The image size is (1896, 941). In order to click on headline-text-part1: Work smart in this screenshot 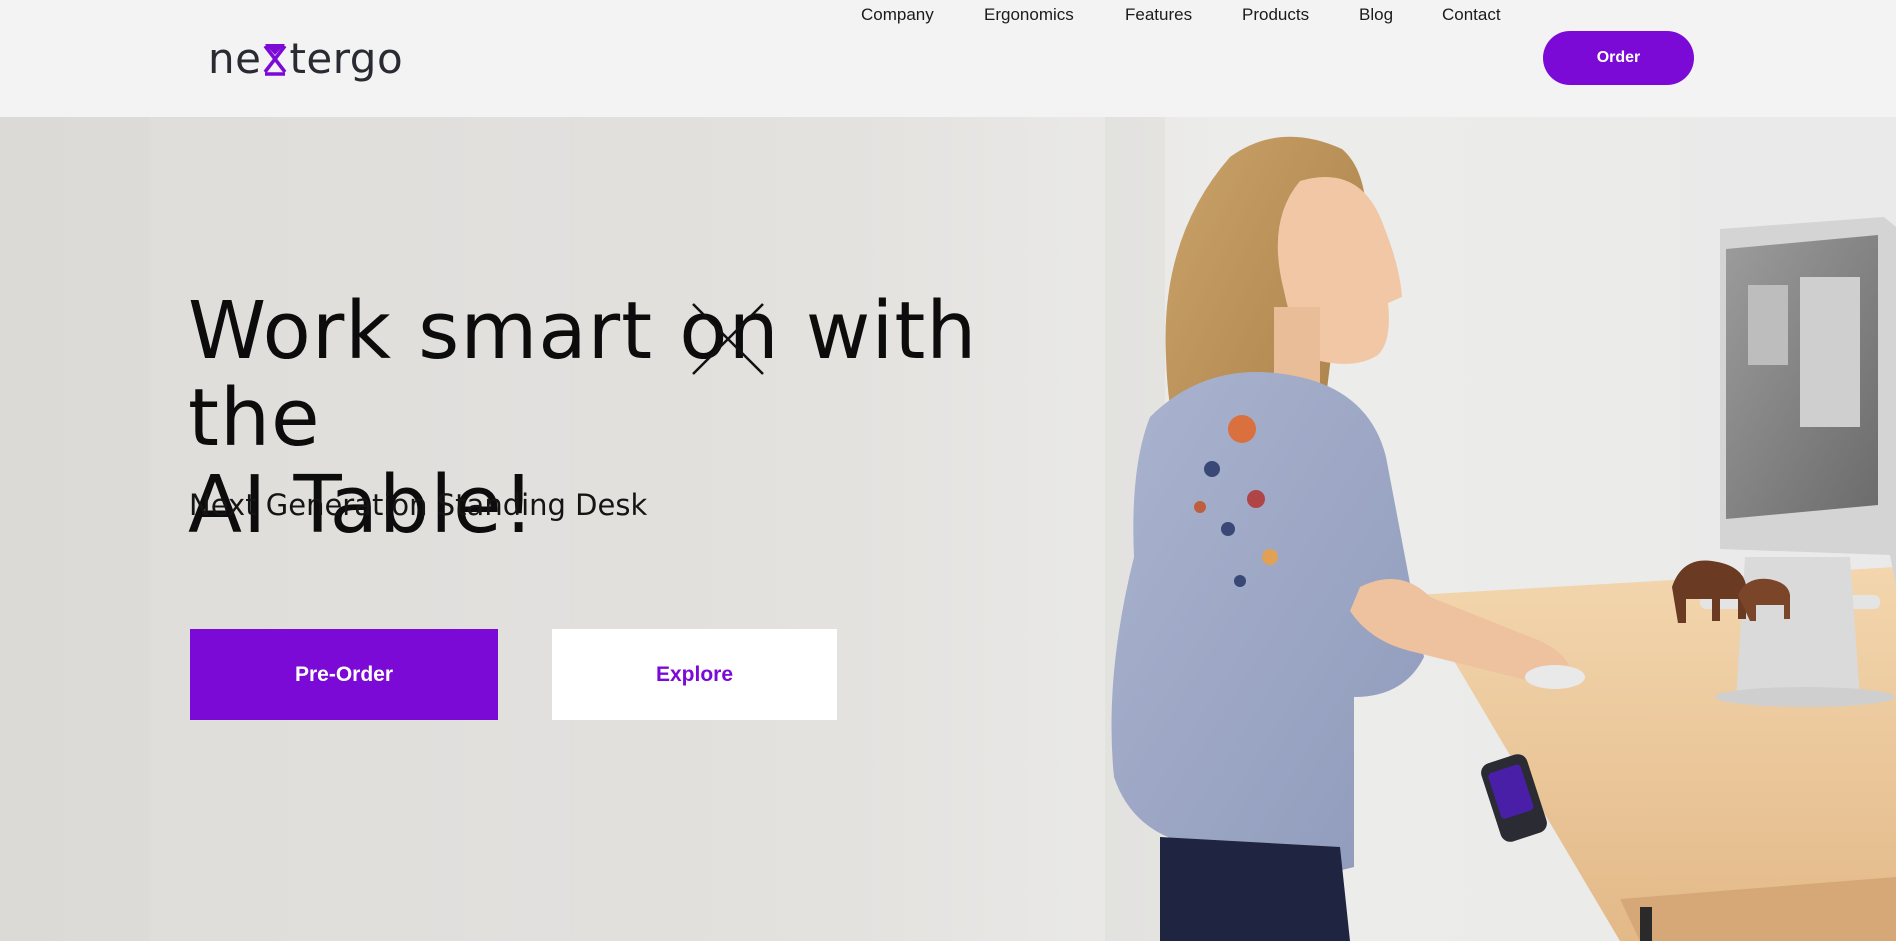, I will do `click(434, 331)`.